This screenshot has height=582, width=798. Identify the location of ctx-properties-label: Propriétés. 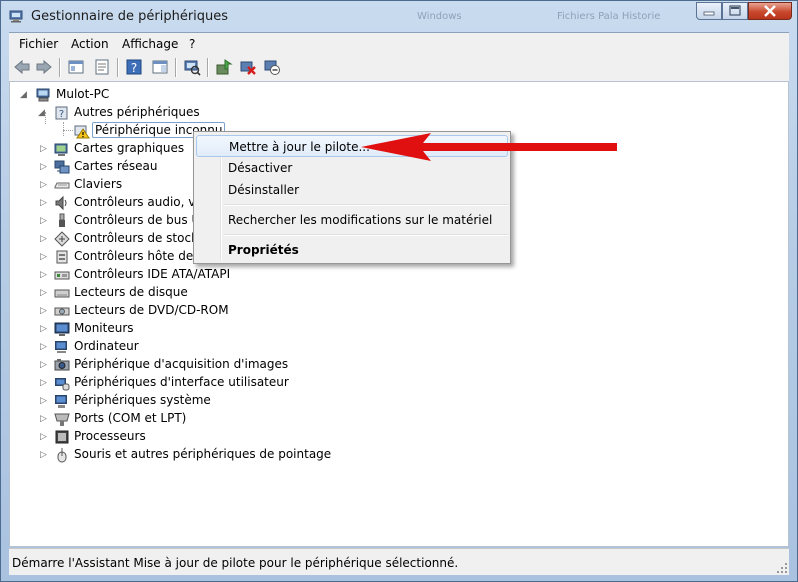
(263, 250).